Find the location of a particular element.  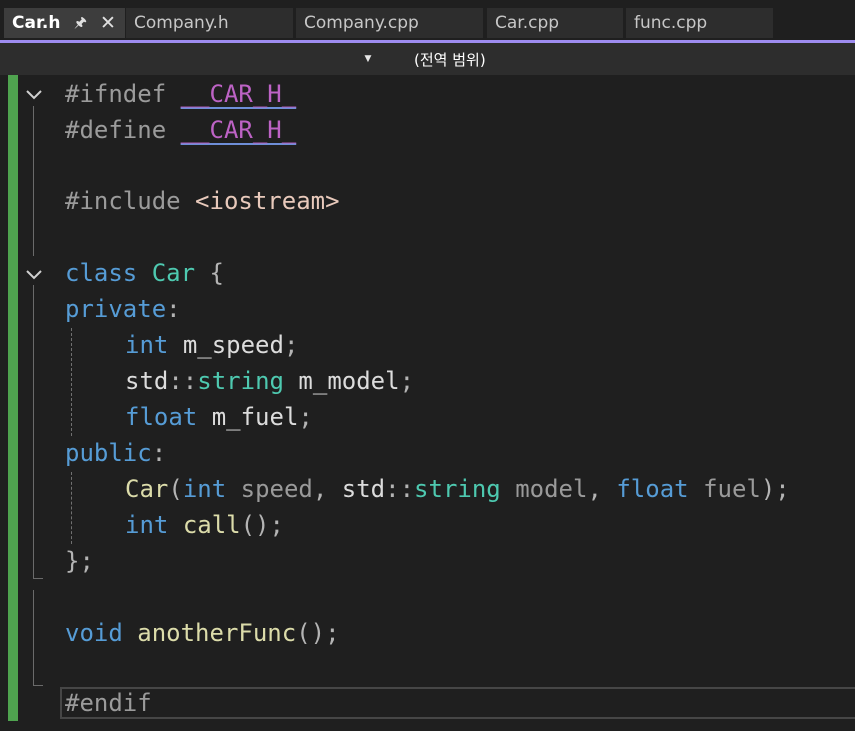

parameter-name: speed is located at coordinates (276, 489).